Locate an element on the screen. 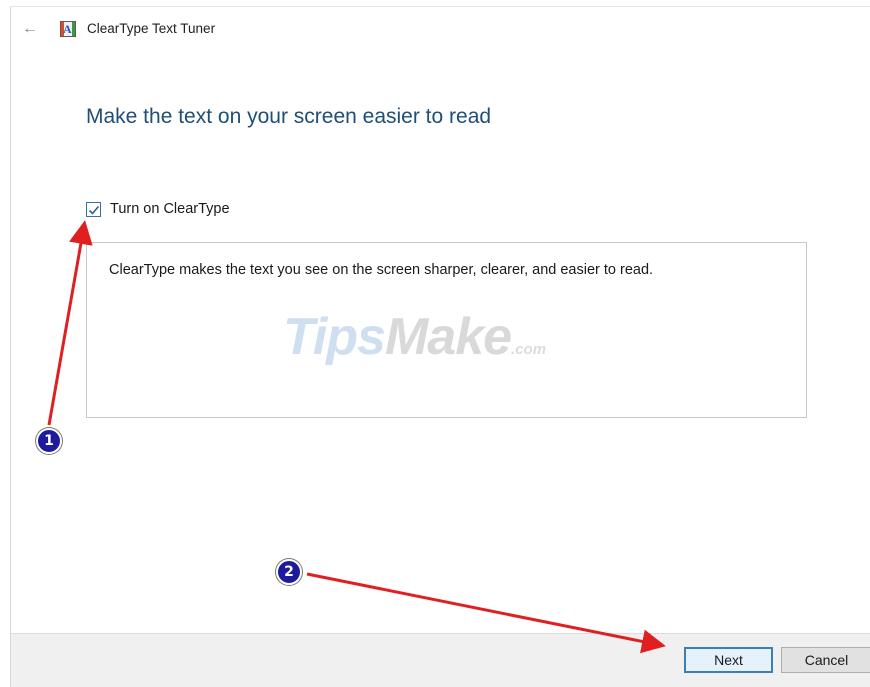  watermark-logo: TipsMake.com is located at coordinates (414, 337).